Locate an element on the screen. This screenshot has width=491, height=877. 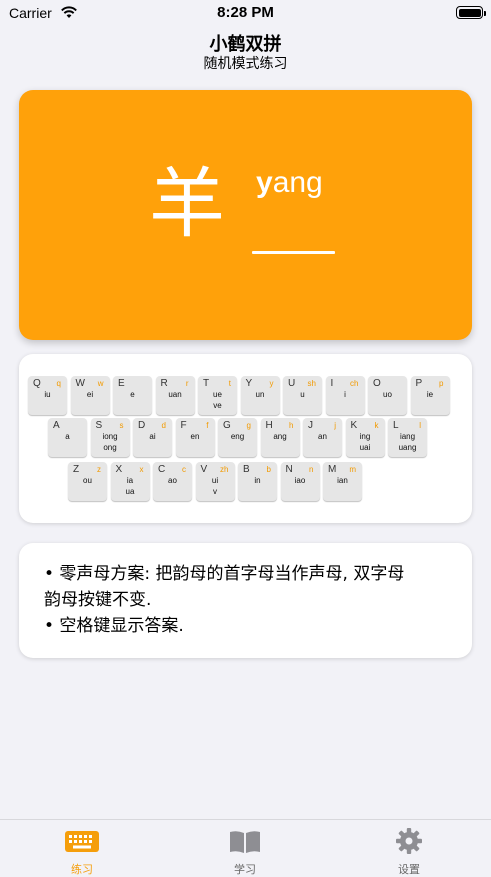
key-finals: ai is located at coordinates (152, 436).